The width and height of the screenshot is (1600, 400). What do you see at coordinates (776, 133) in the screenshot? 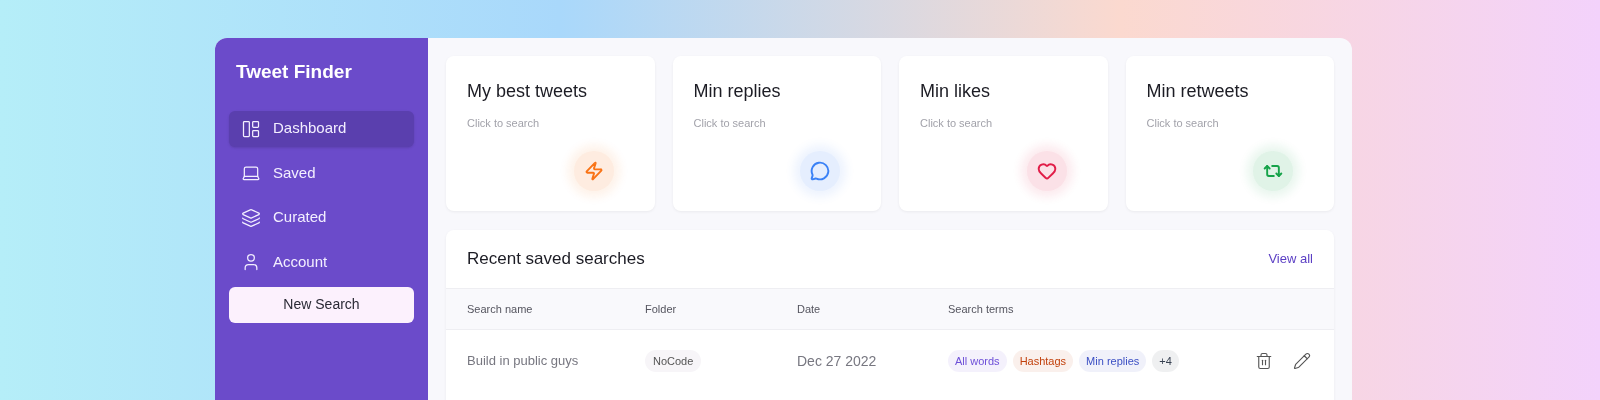
I see `shortcut-card: Min replies Click to search` at bounding box center [776, 133].